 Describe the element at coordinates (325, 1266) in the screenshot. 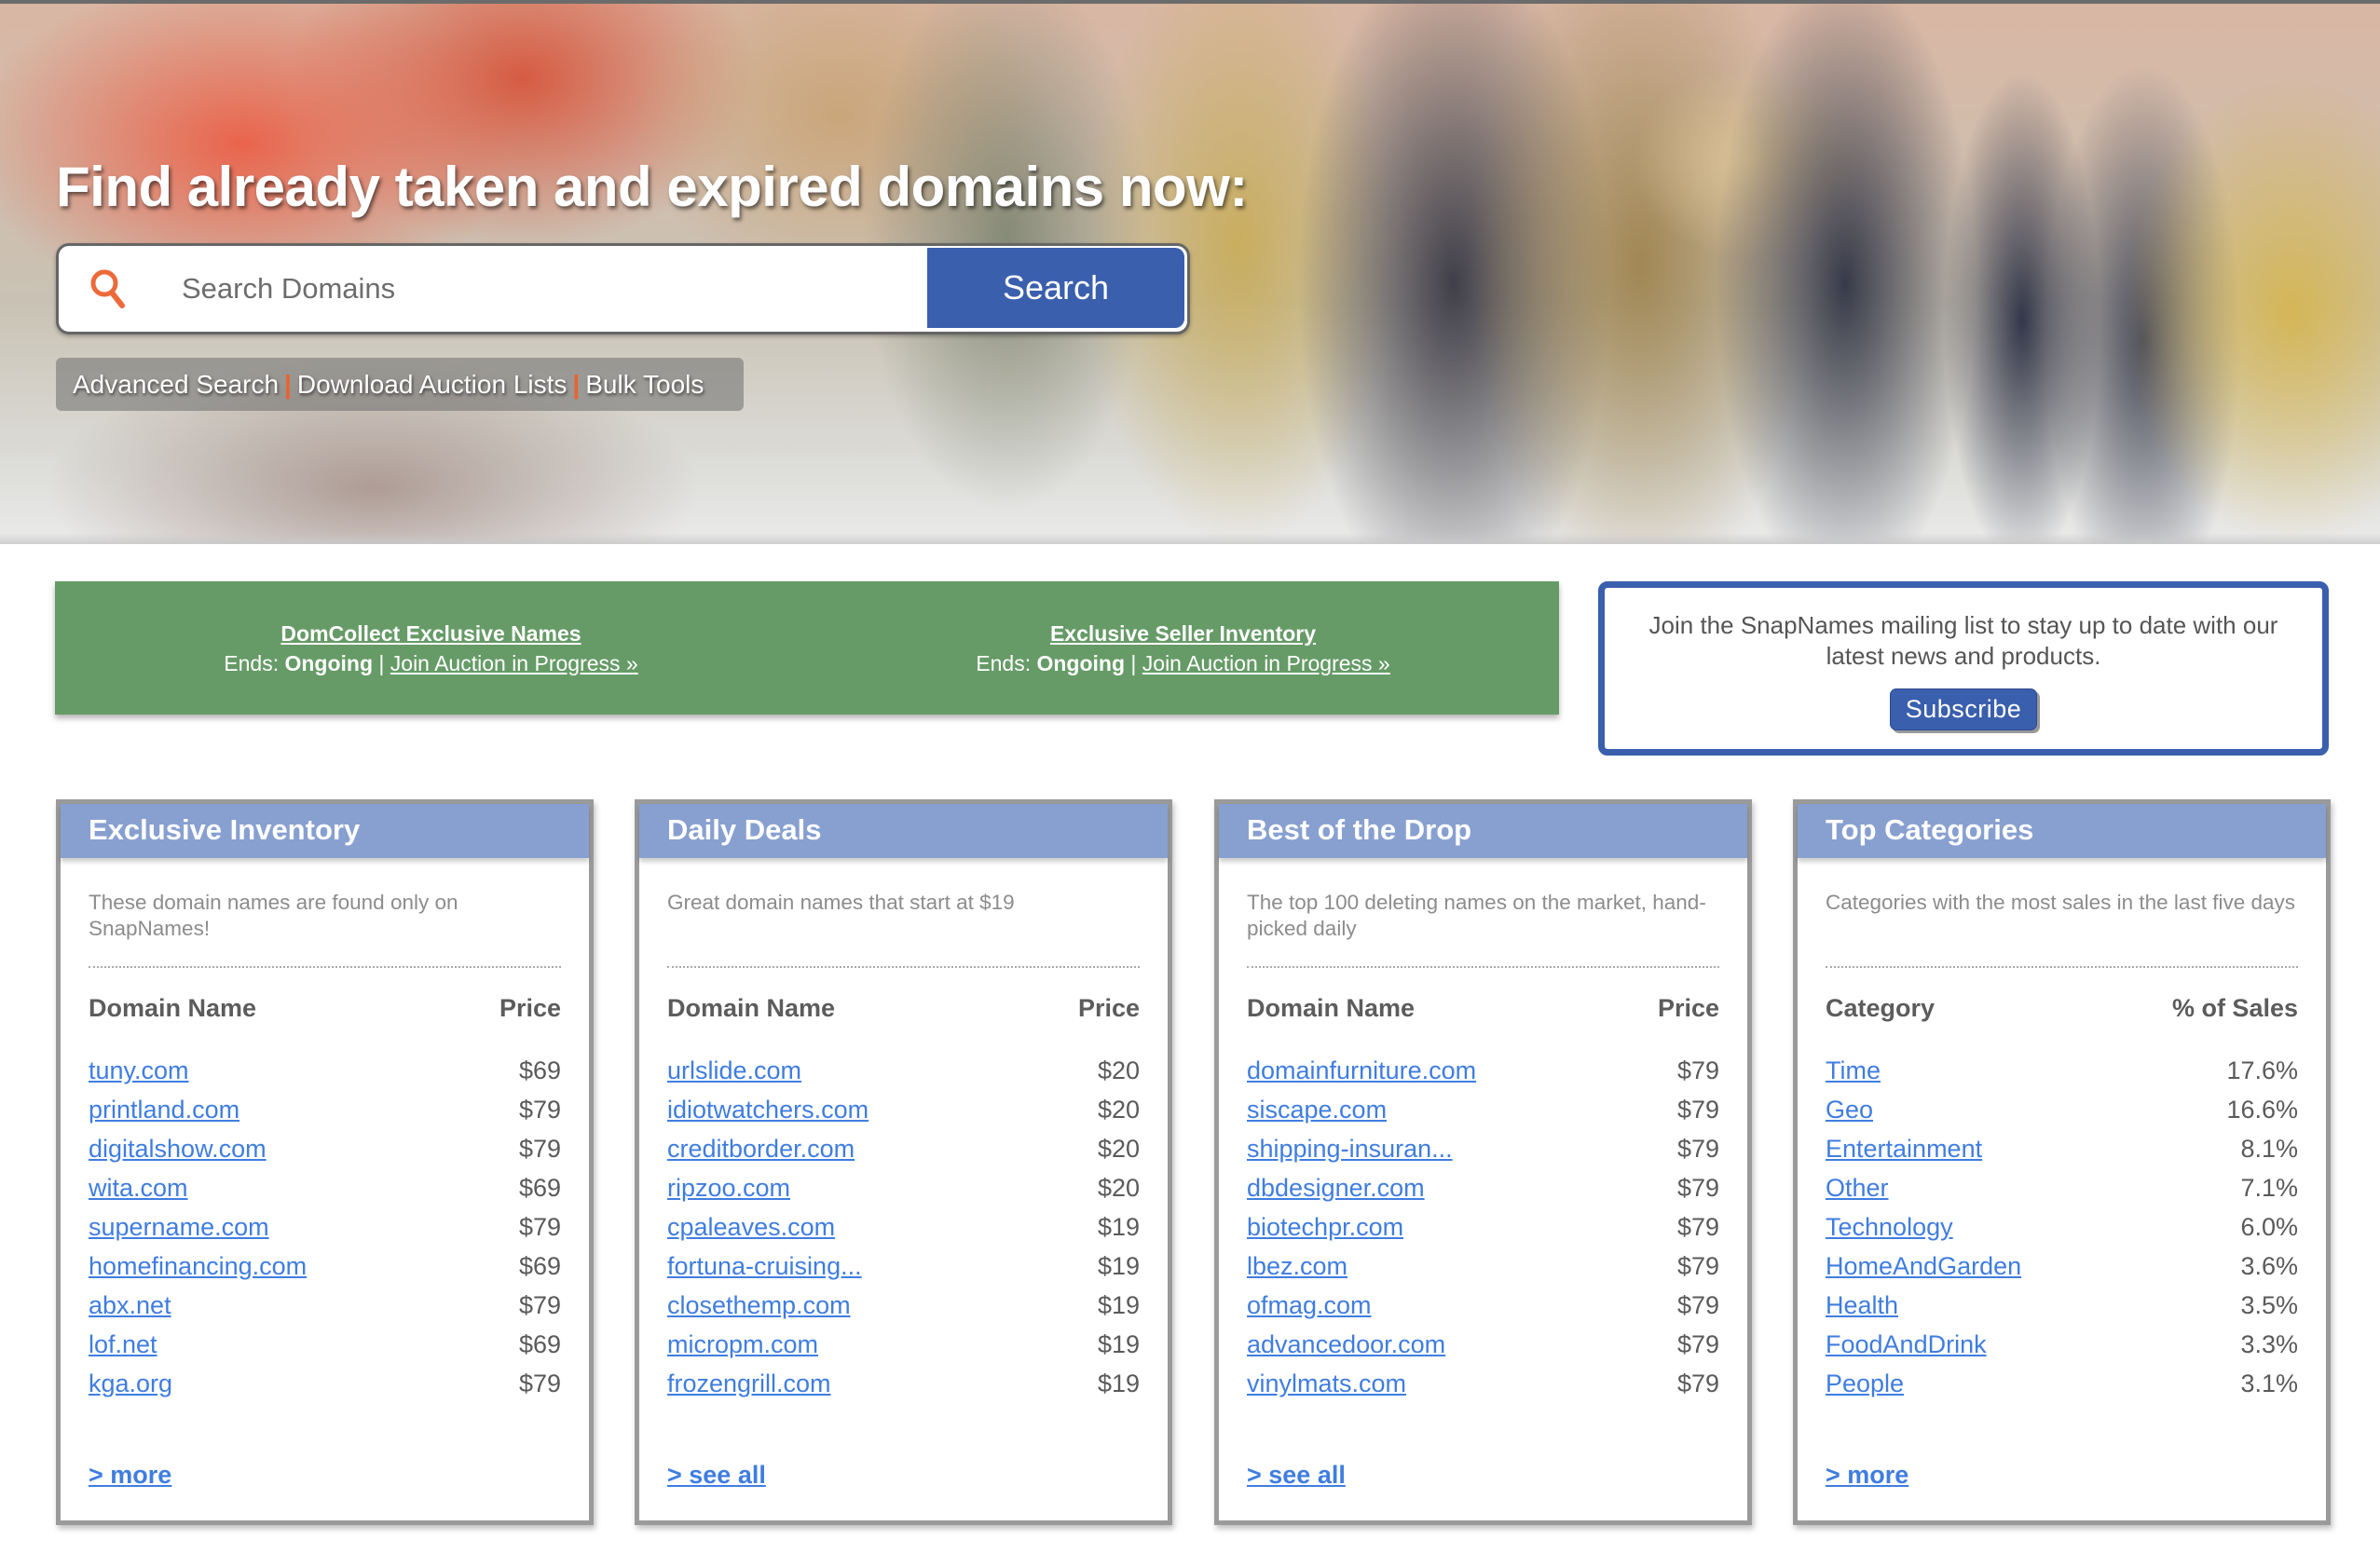

I see `table-row: homefinancing.com $69` at that location.